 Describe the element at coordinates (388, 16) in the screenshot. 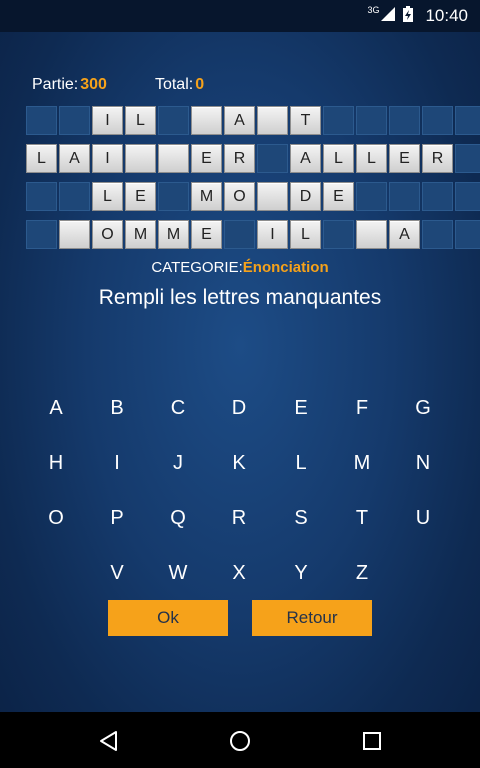

I see `signal-icon` at that location.